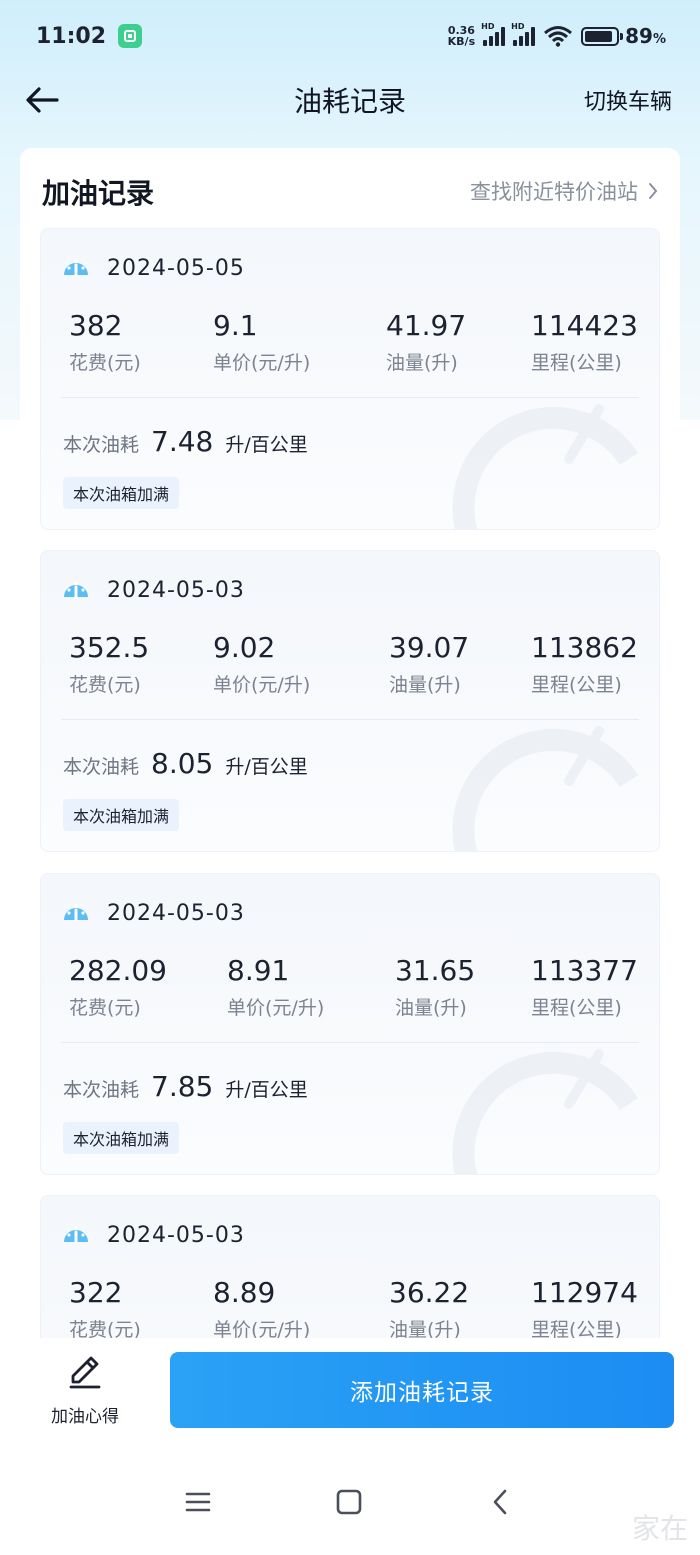 This screenshot has width=700, height=1555. I want to click on status-time: 11:02, so click(71, 36).